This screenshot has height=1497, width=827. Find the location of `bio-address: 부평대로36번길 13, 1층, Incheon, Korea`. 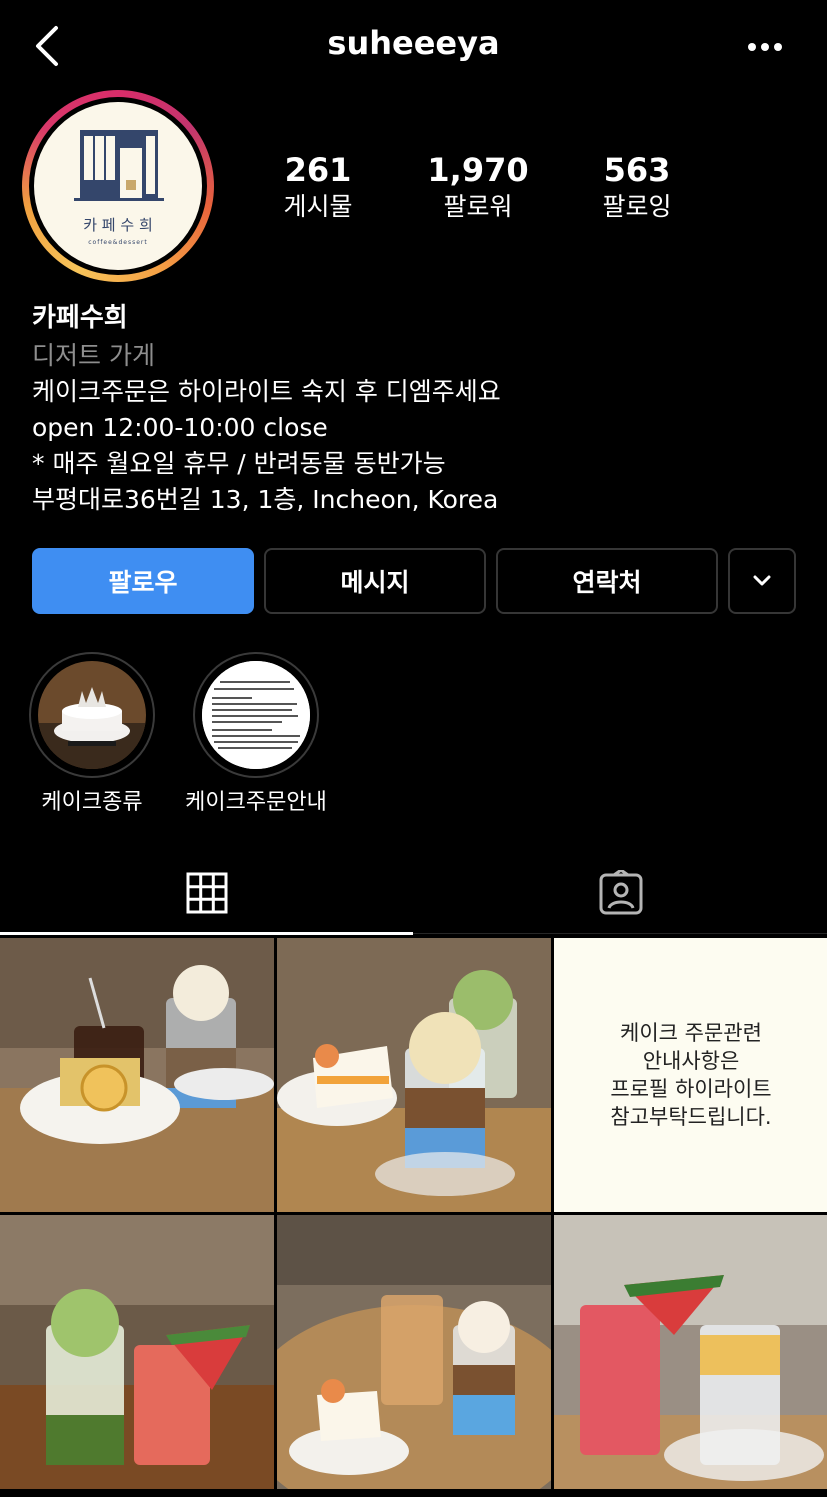

bio-address: 부평대로36번길 13, 1층, Incheon, Korea is located at coordinates (265, 500).